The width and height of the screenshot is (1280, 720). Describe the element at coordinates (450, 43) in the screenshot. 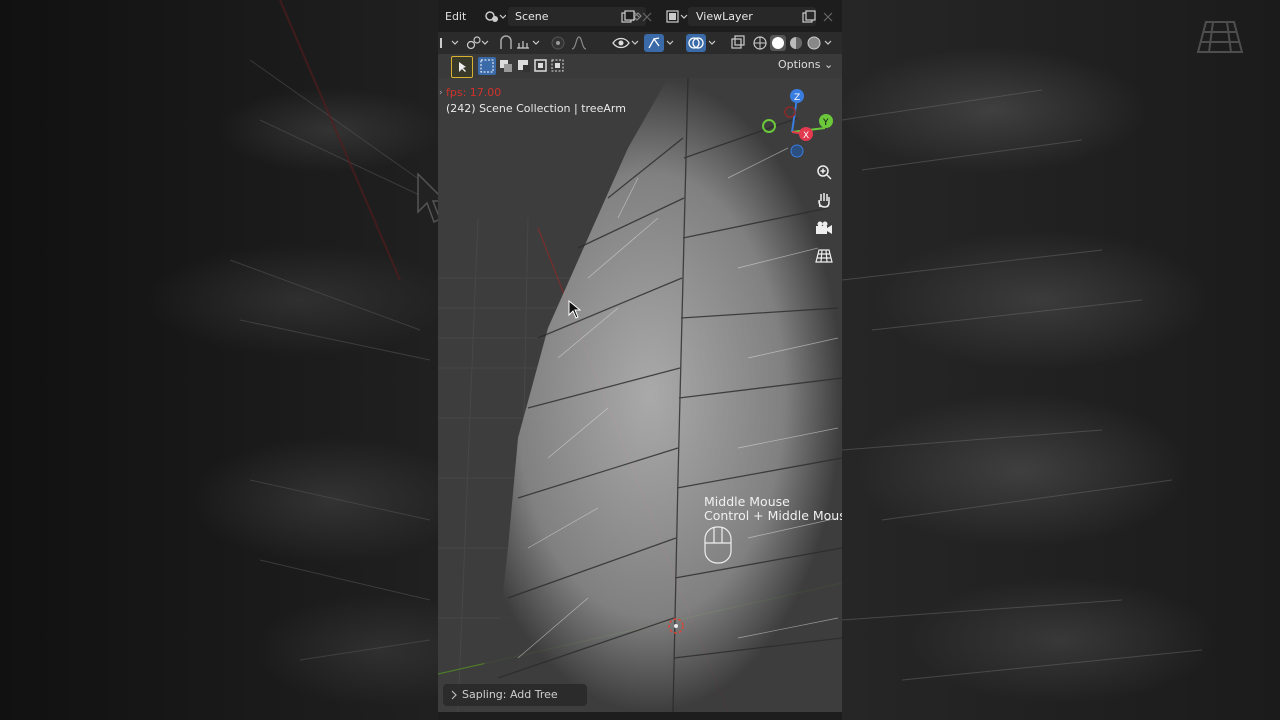

I see `editor-type-icon` at that location.